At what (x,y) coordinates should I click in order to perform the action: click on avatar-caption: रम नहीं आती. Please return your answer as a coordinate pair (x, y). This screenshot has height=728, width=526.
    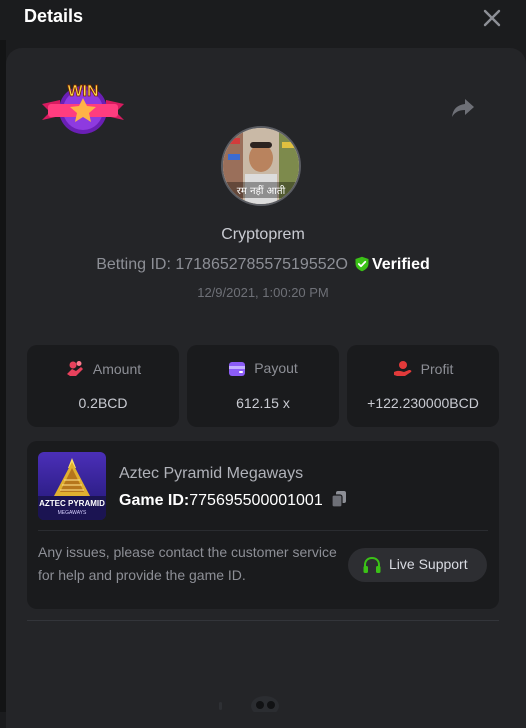
    Looking at the image, I should click on (261, 191).